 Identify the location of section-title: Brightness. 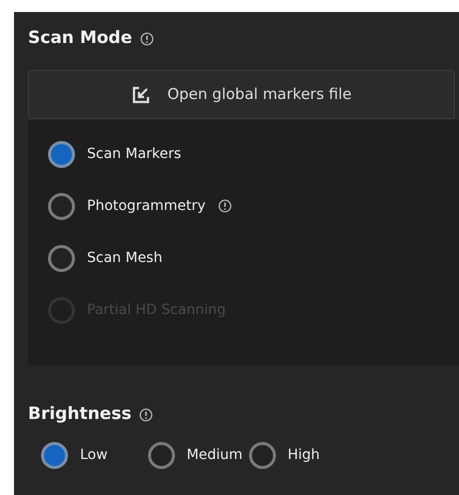
(80, 414).